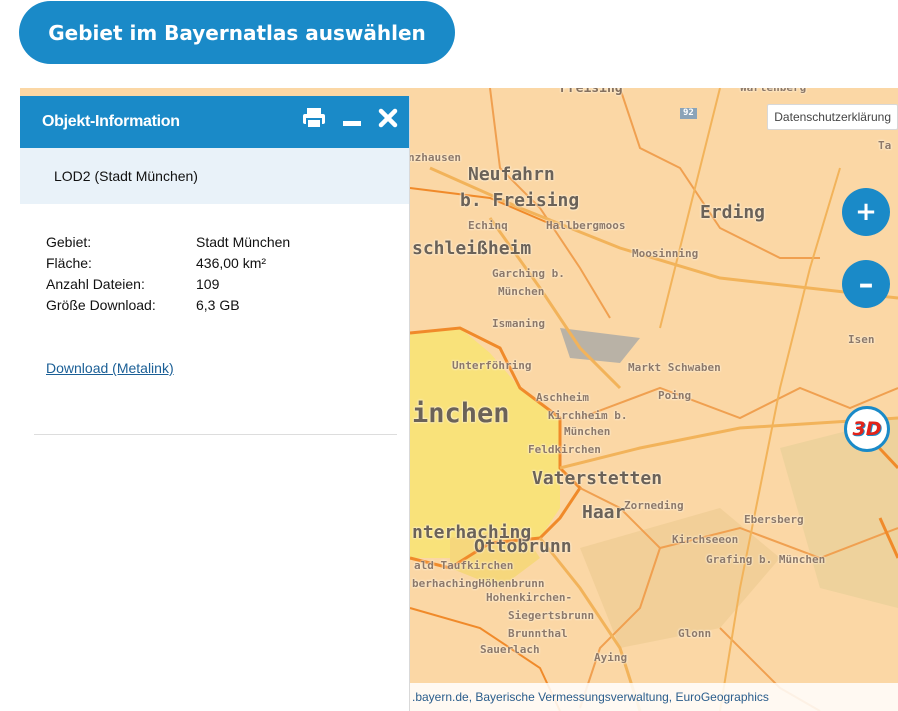  What do you see at coordinates (674, 367) in the screenshot?
I see `place-label: Markt Schwaben` at bounding box center [674, 367].